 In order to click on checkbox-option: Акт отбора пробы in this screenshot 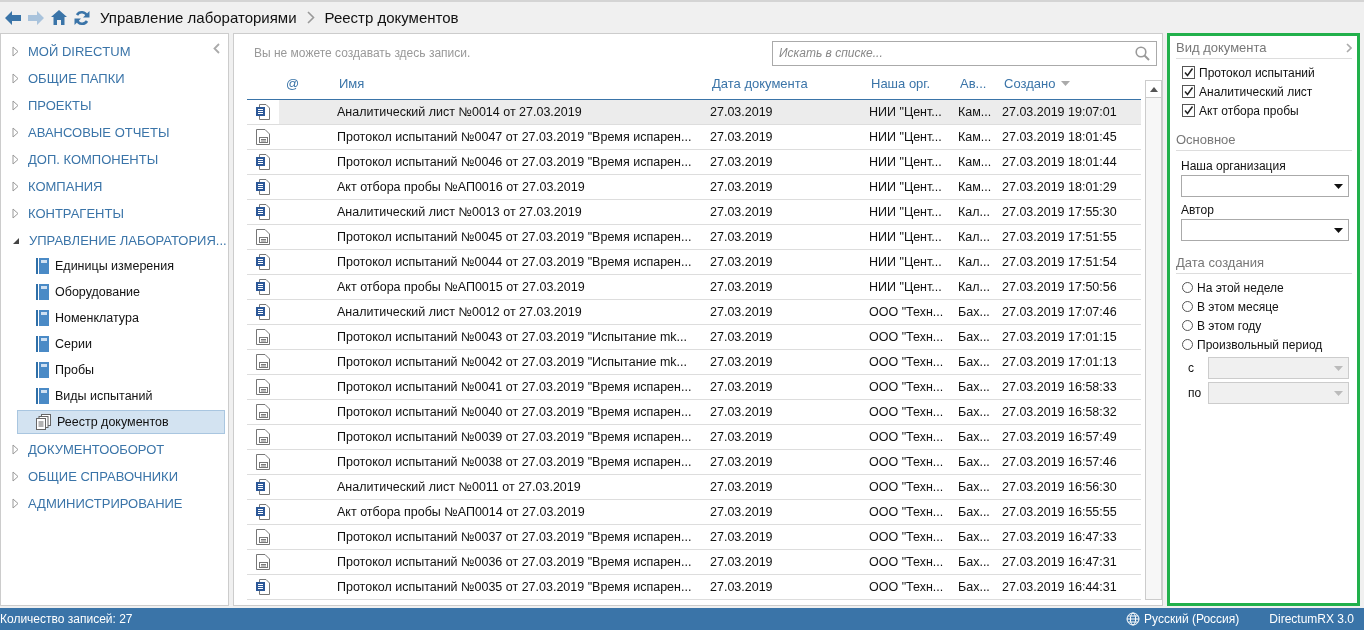, I will do `click(1264, 110)`.